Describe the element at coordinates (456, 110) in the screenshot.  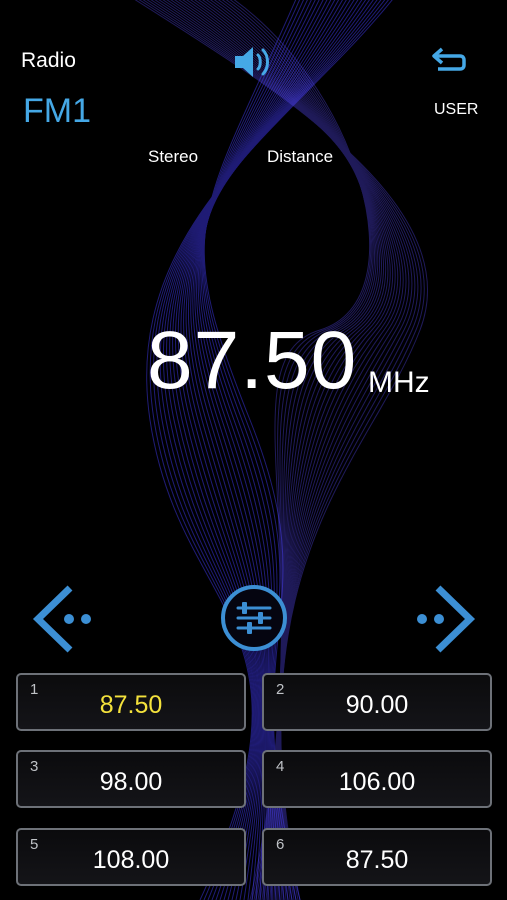
I see `user-button: USER` at that location.